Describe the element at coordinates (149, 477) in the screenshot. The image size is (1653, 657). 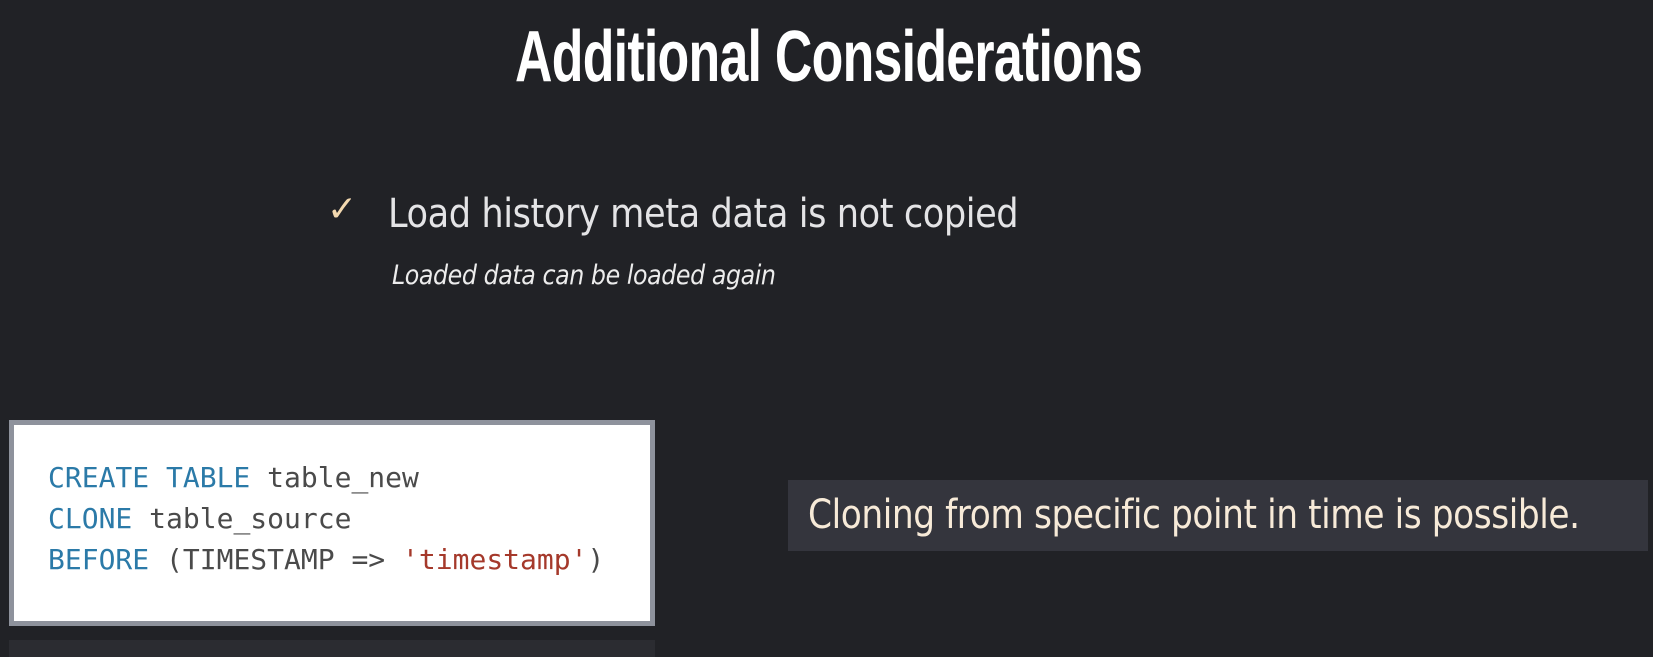
I see `code-keyword-create-table: CREATE TABLE` at that location.